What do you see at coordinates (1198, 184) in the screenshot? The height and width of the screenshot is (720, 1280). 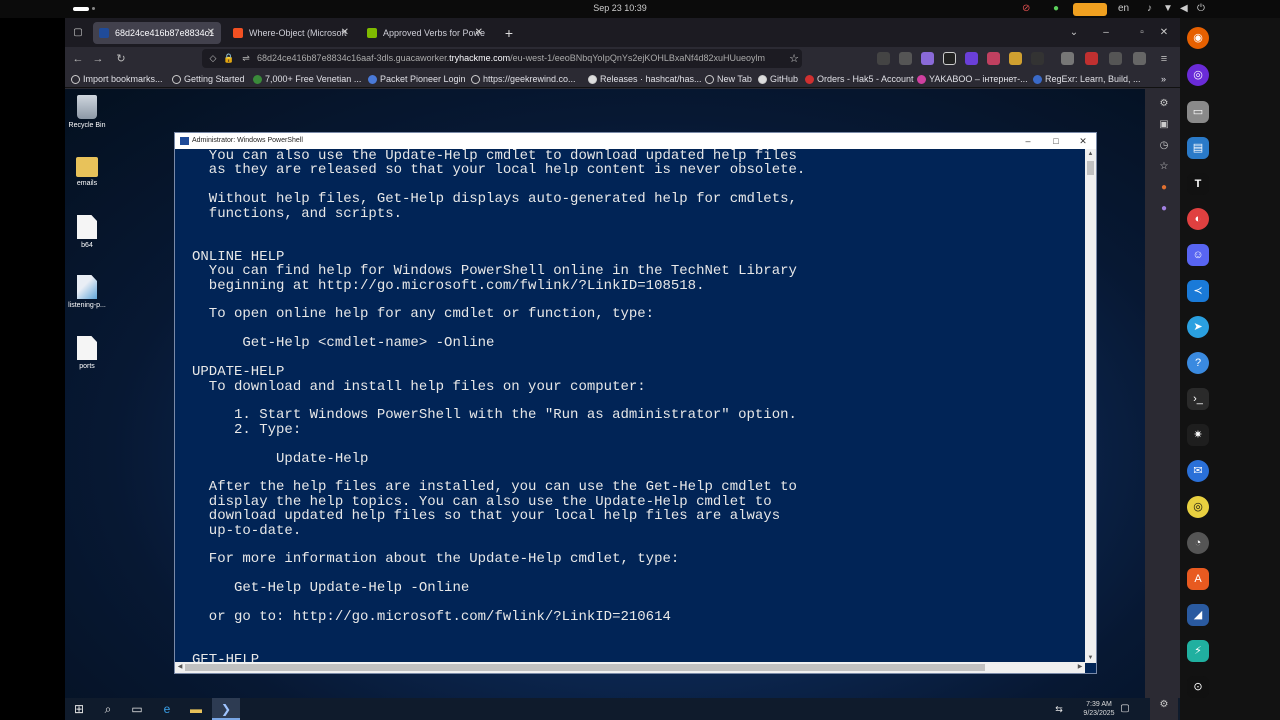 I see `typora-icon: T` at bounding box center [1198, 184].